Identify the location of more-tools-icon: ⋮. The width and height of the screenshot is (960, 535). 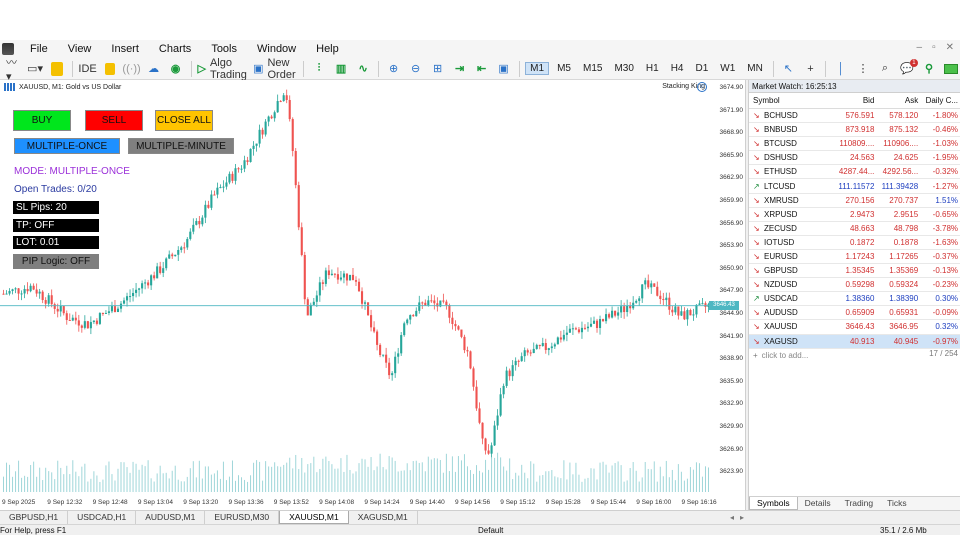
(863, 69).